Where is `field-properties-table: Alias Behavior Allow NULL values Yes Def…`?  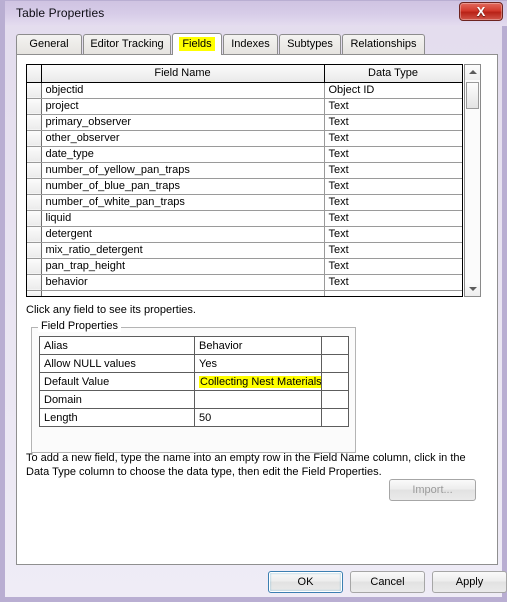 field-properties-table: Alias Behavior Allow NULL values Yes Def… is located at coordinates (194, 381).